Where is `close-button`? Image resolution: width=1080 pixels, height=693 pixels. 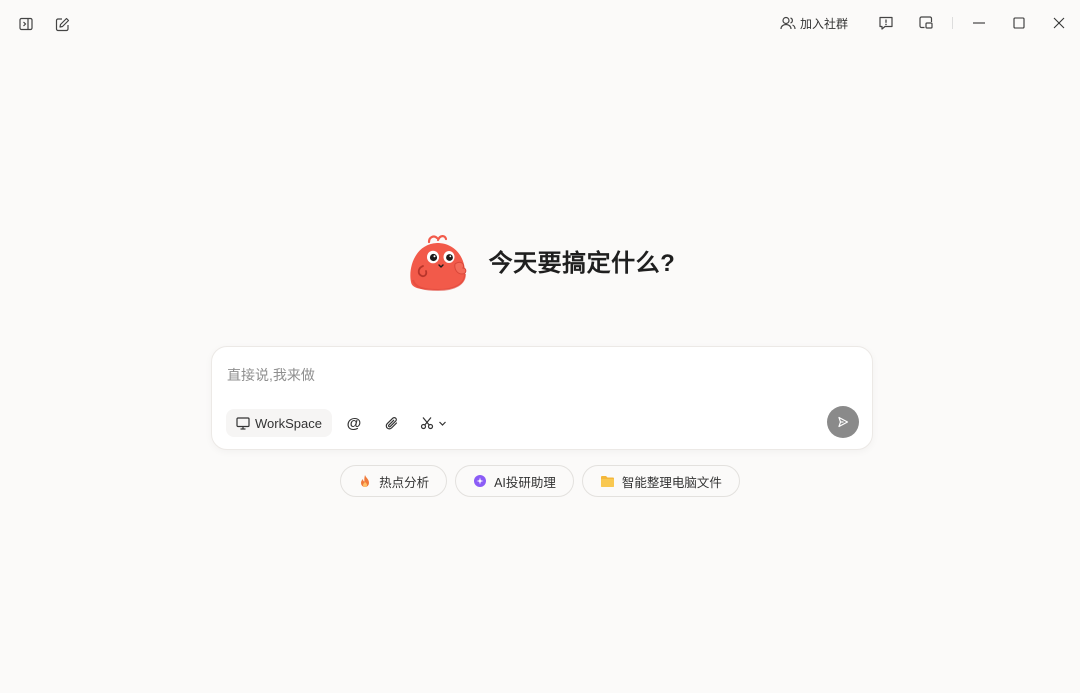
close-button is located at coordinates (1059, 23).